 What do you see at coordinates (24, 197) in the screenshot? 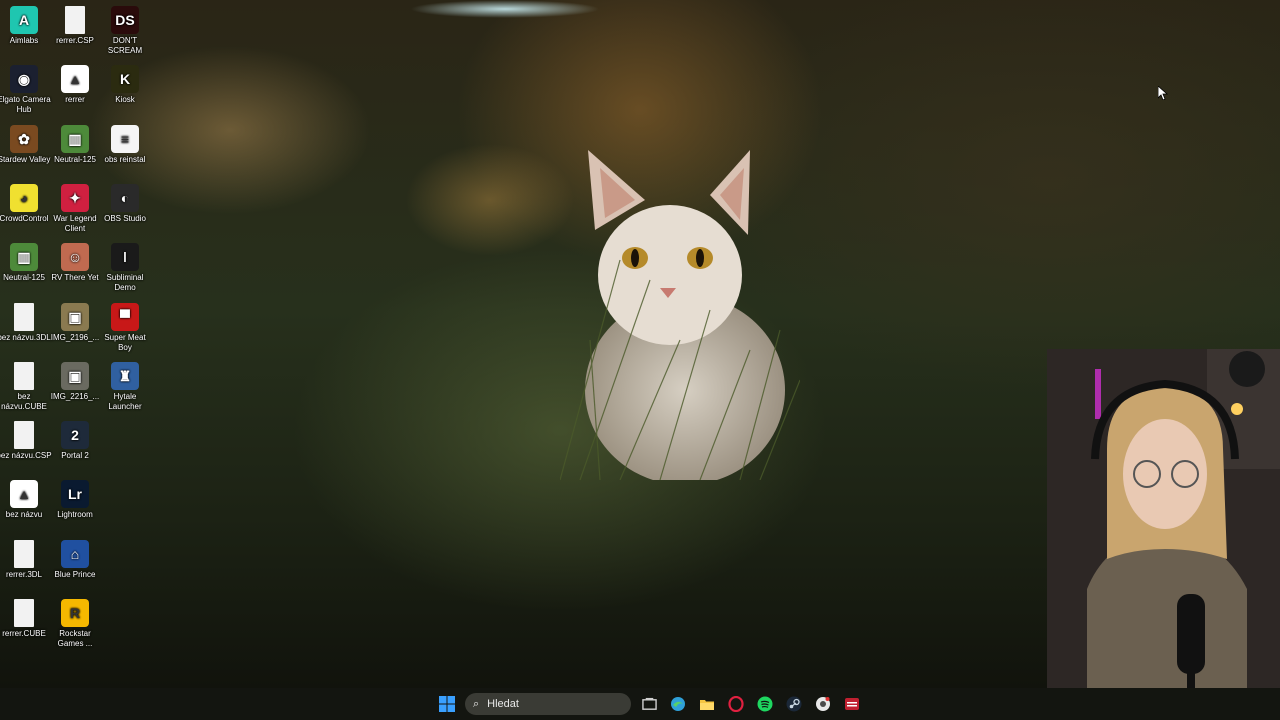
I see `crowdcontrol-icon: ◕` at bounding box center [24, 197].